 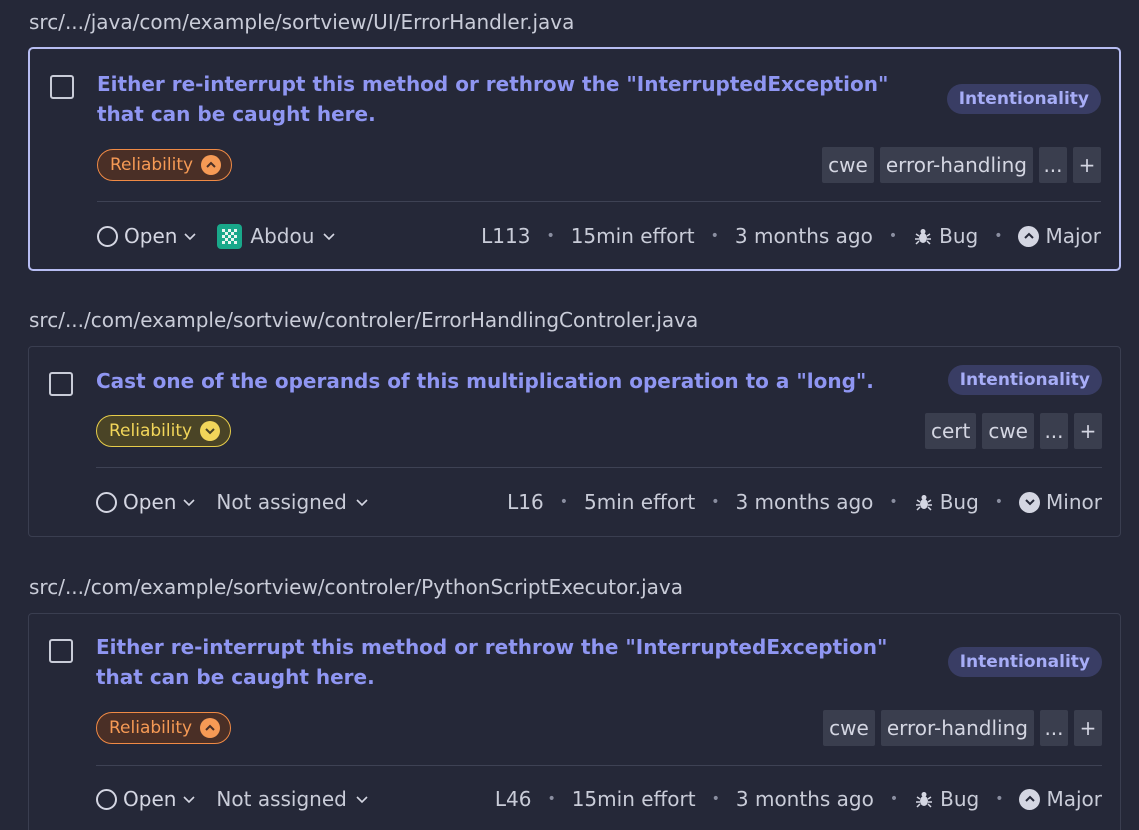 What do you see at coordinates (640, 502) in the screenshot?
I see `effort: 5min effort` at bounding box center [640, 502].